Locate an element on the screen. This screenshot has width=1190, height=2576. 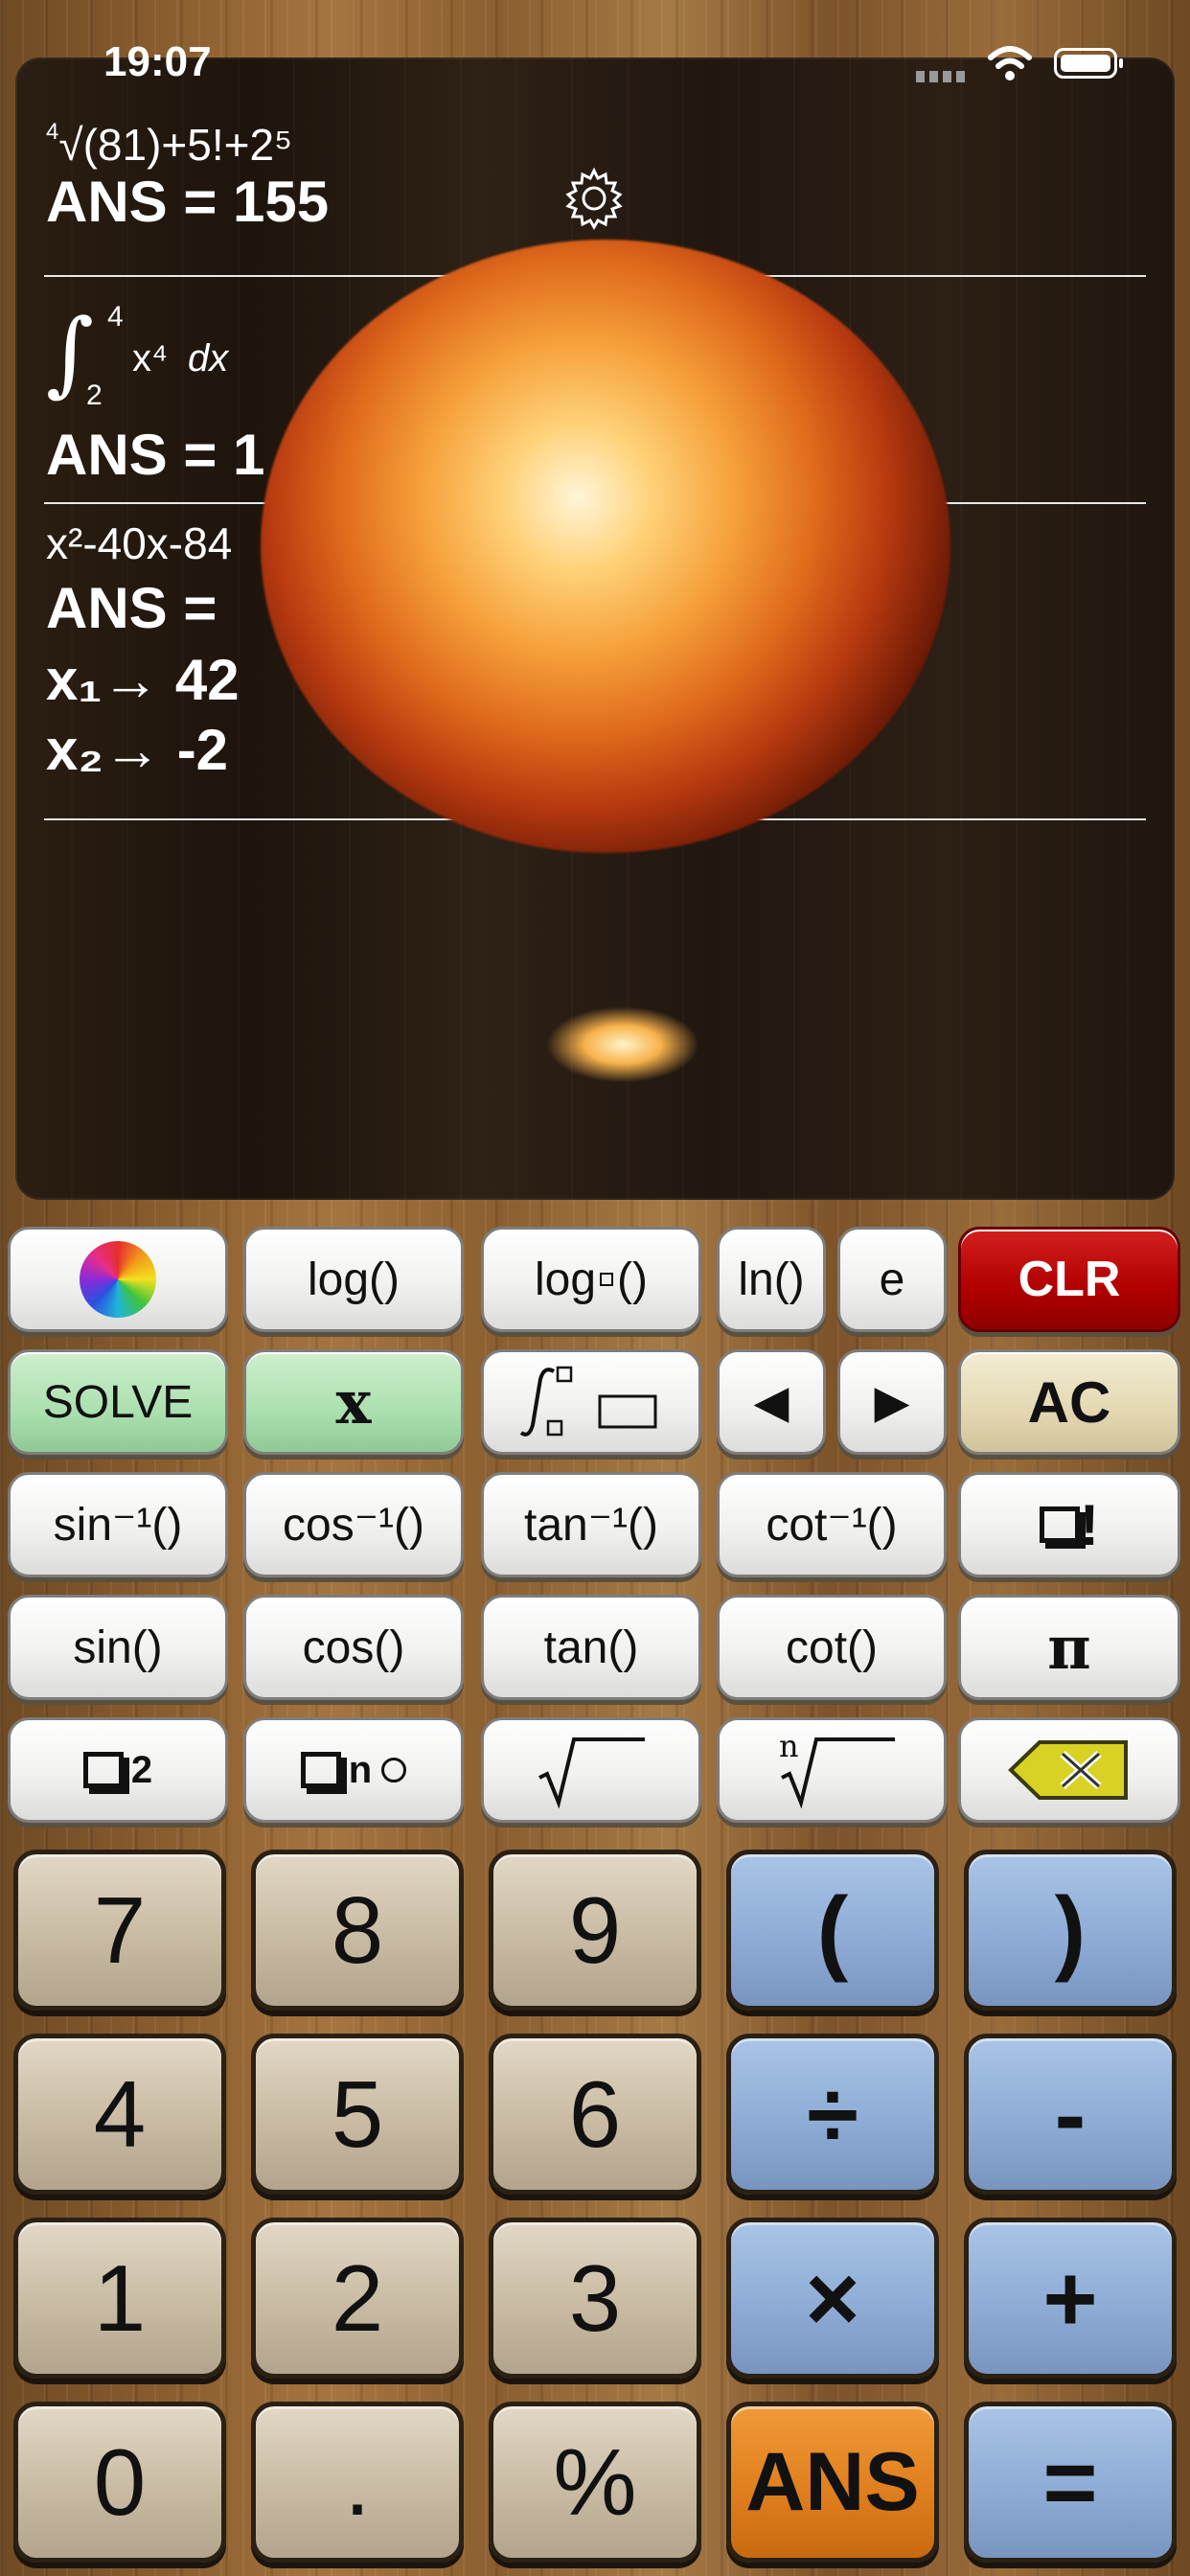
digit-8-button: 8 is located at coordinates (358, 1930).